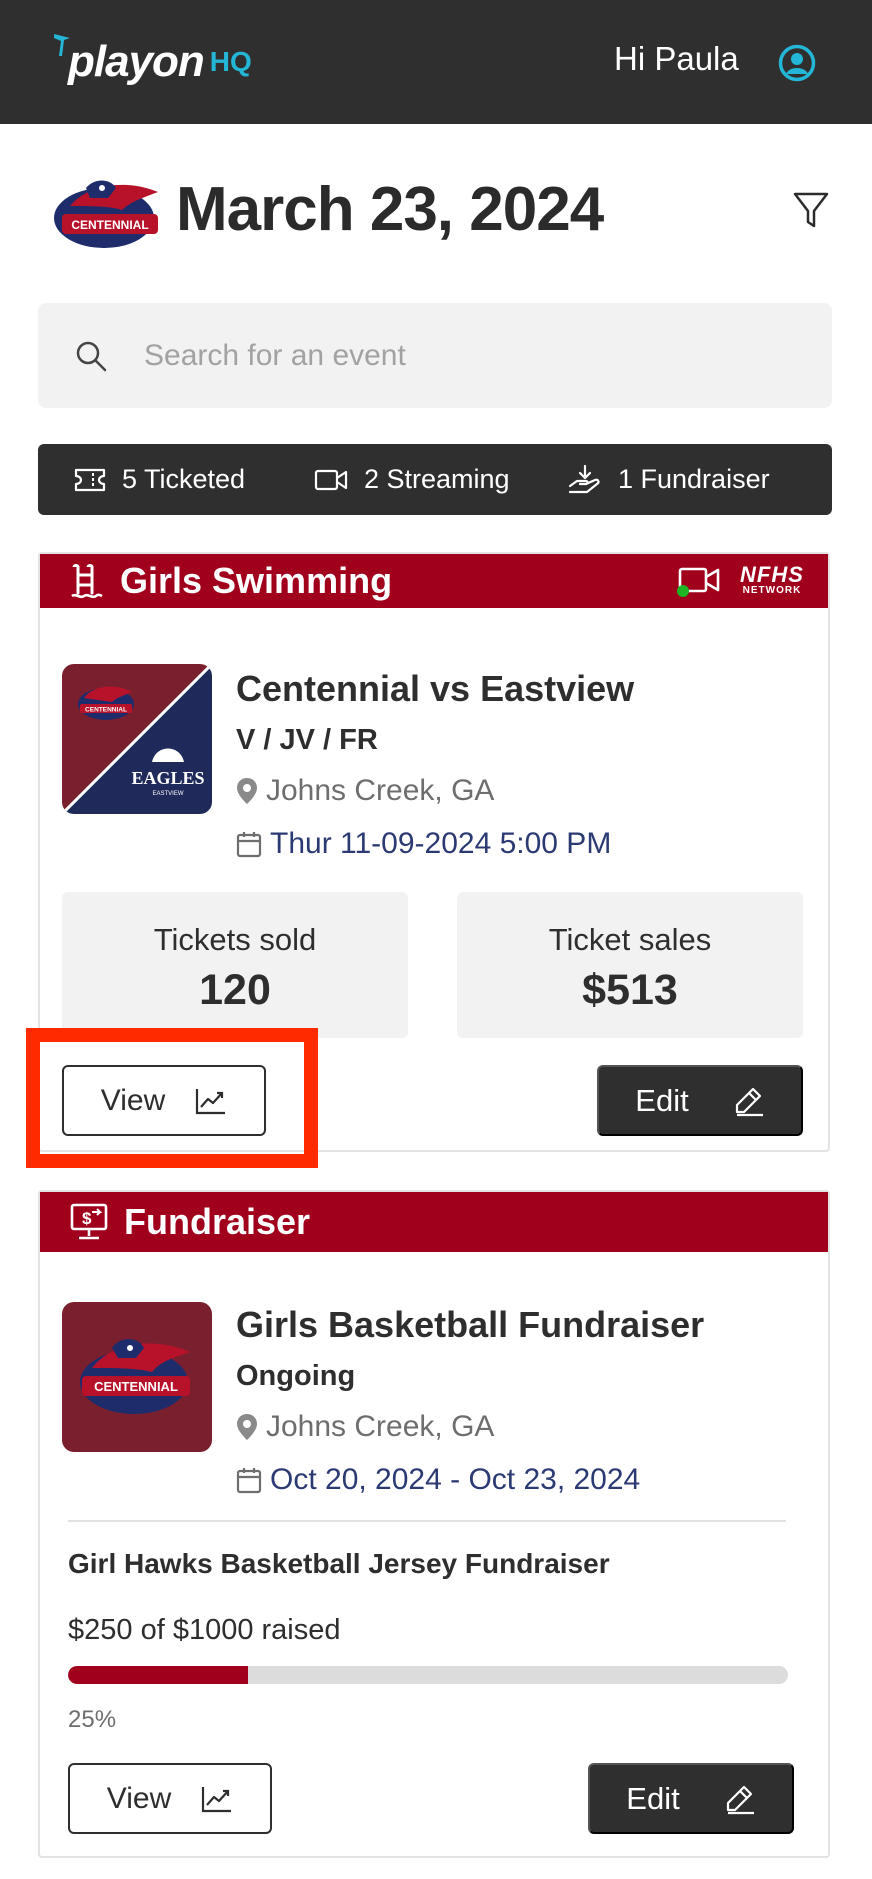 The image size is (872, 1879). What do you see at coordinates (136, 1386) in the screenshot?
I see `fundraiser-thumb-text: CENTENNIAL` at bounding box center [136, 1386].